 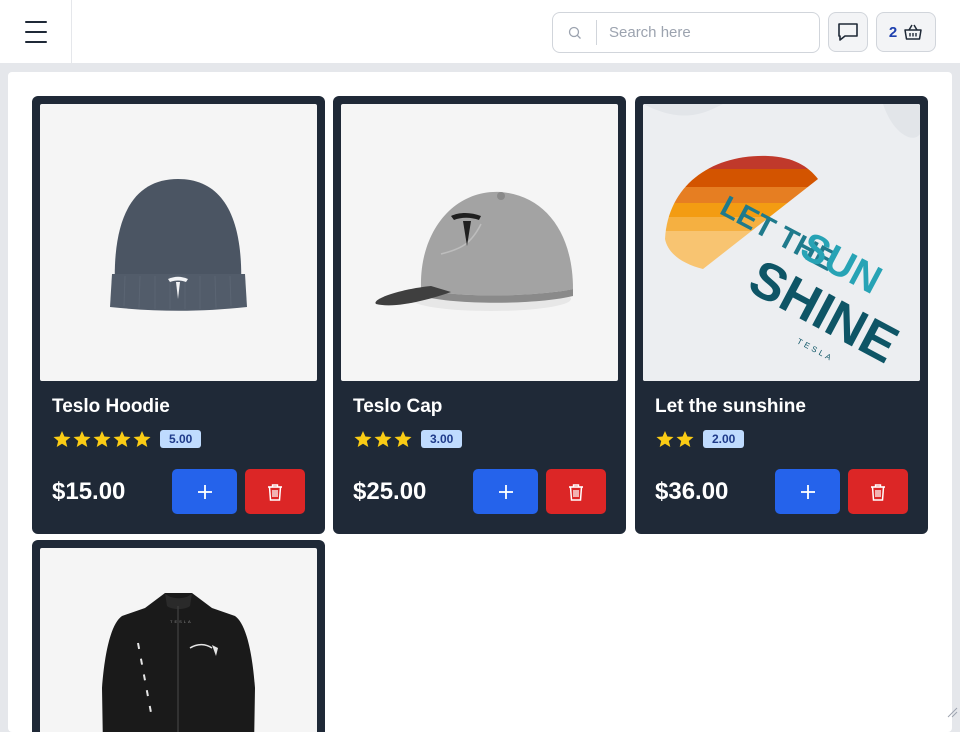 I want to click on chat-icon, so click(x=848, y=32).